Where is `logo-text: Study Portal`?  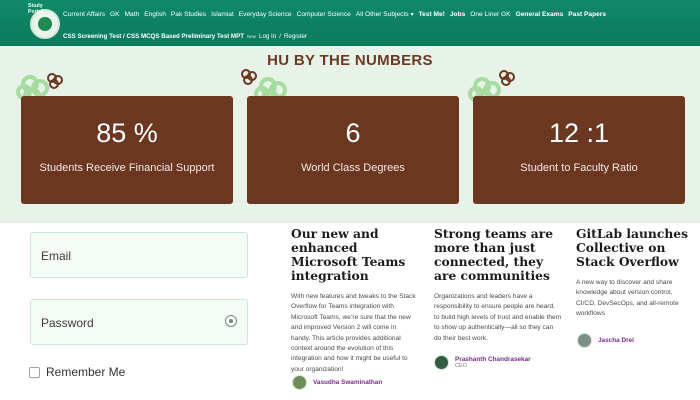 logo-text: Study Portal is located at coordinates (36, 9).